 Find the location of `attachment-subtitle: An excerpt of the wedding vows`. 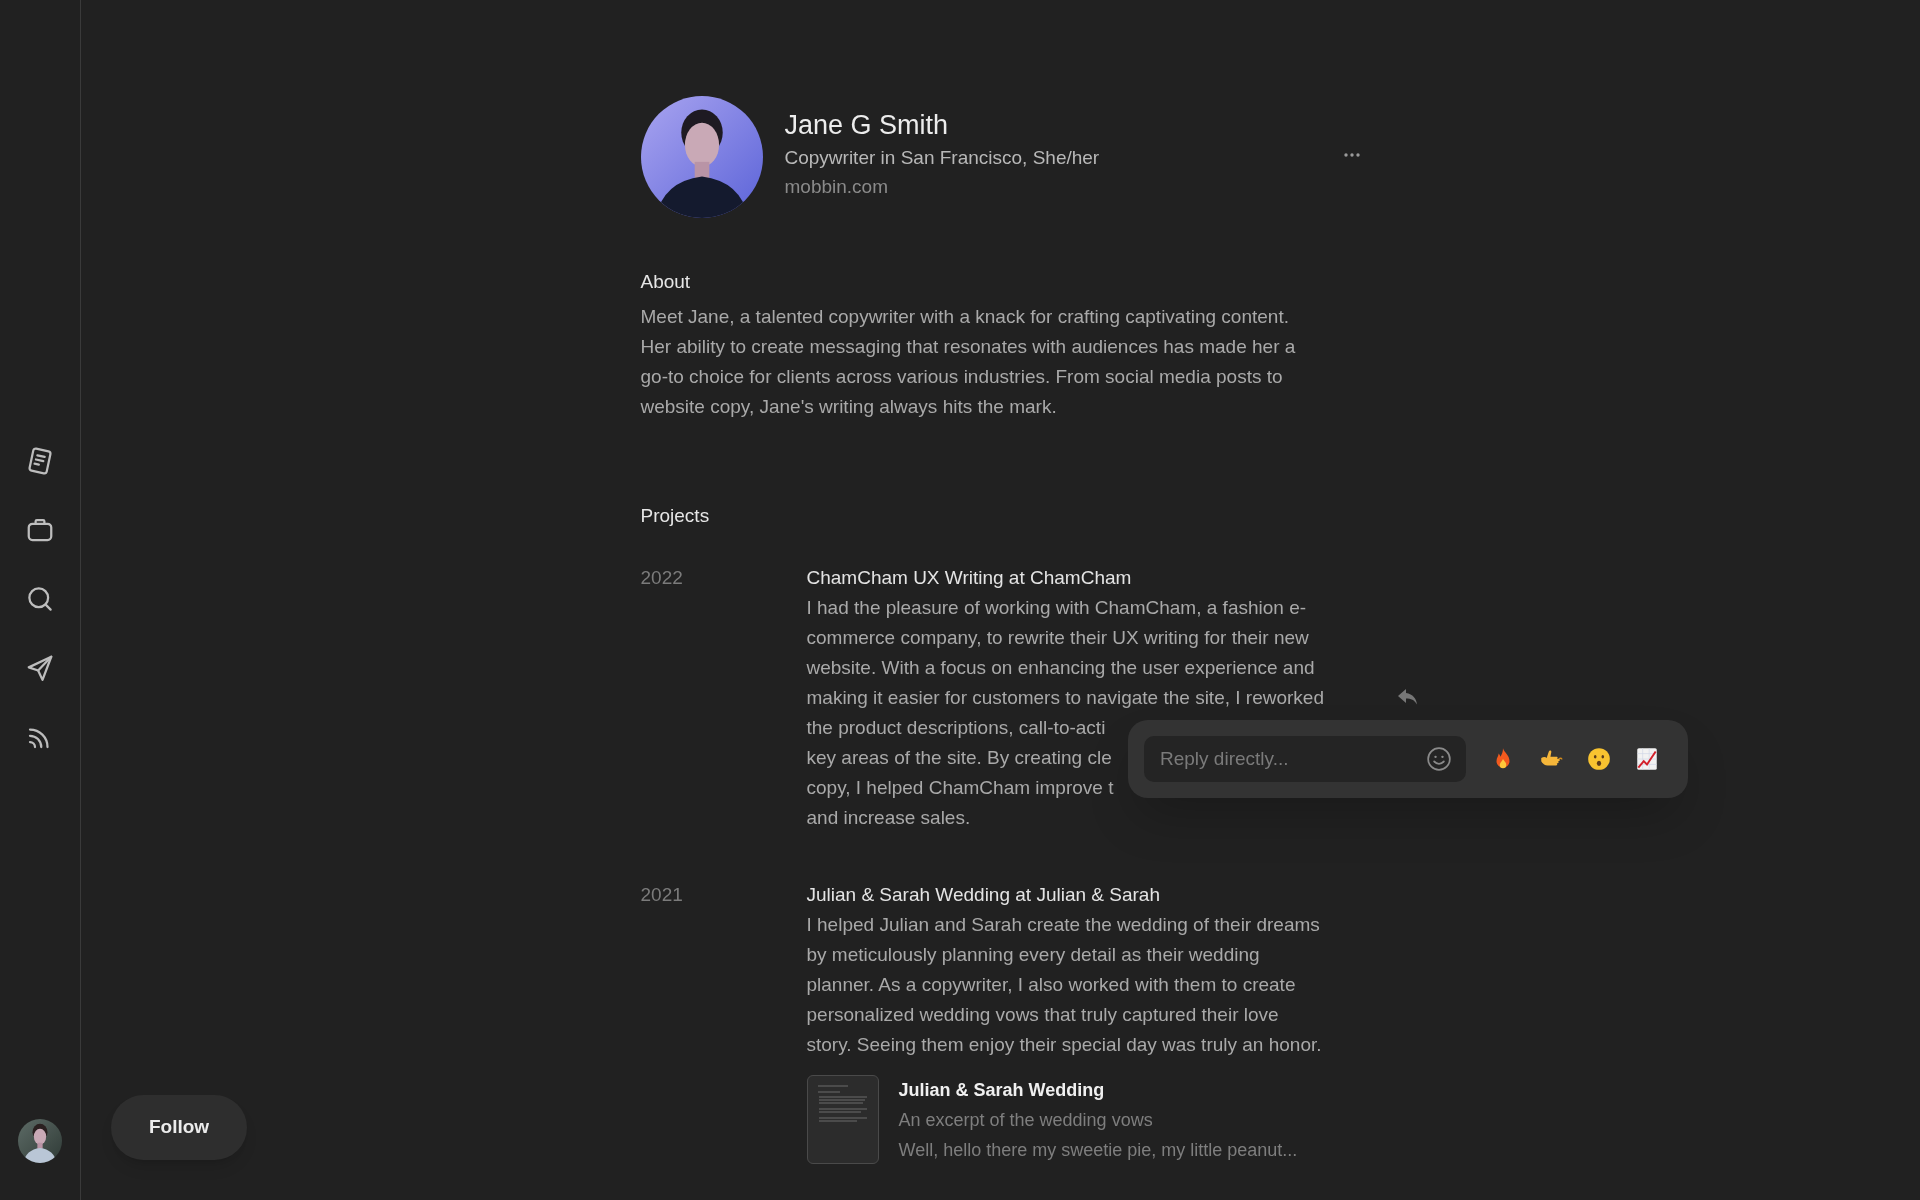

attachment-subtitle: An excerpt of the wedding vows is located at coordinates (1026, 1120).